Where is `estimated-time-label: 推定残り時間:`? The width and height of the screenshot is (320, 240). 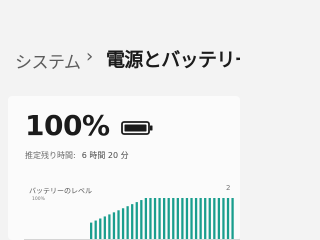
estimated-time-label: 推定残り時間: is located at coordinates (50, 155).